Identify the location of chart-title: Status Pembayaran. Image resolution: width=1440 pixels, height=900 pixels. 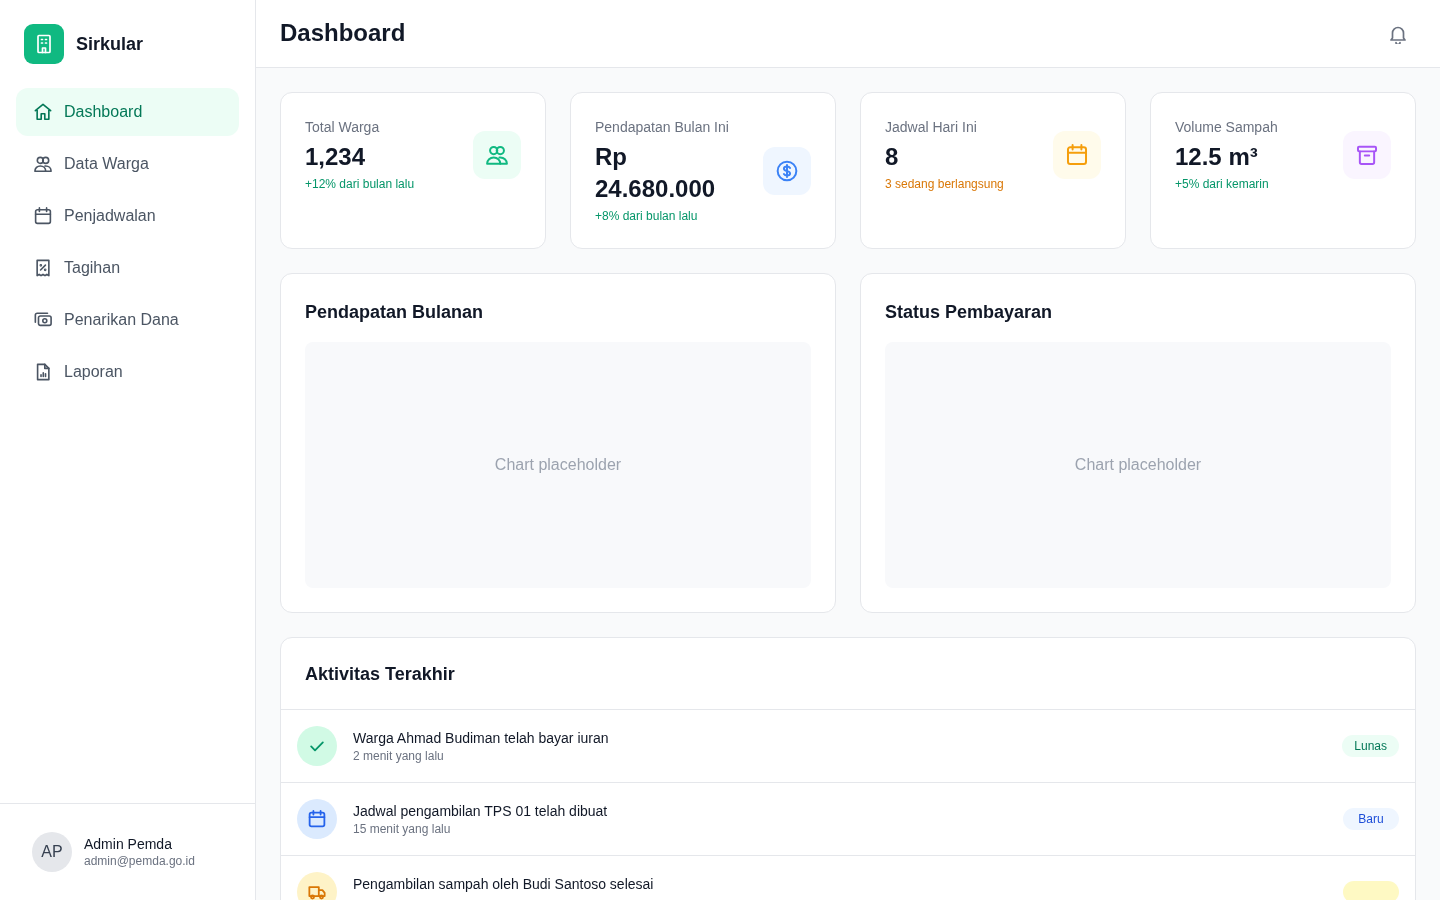
(969, 312).